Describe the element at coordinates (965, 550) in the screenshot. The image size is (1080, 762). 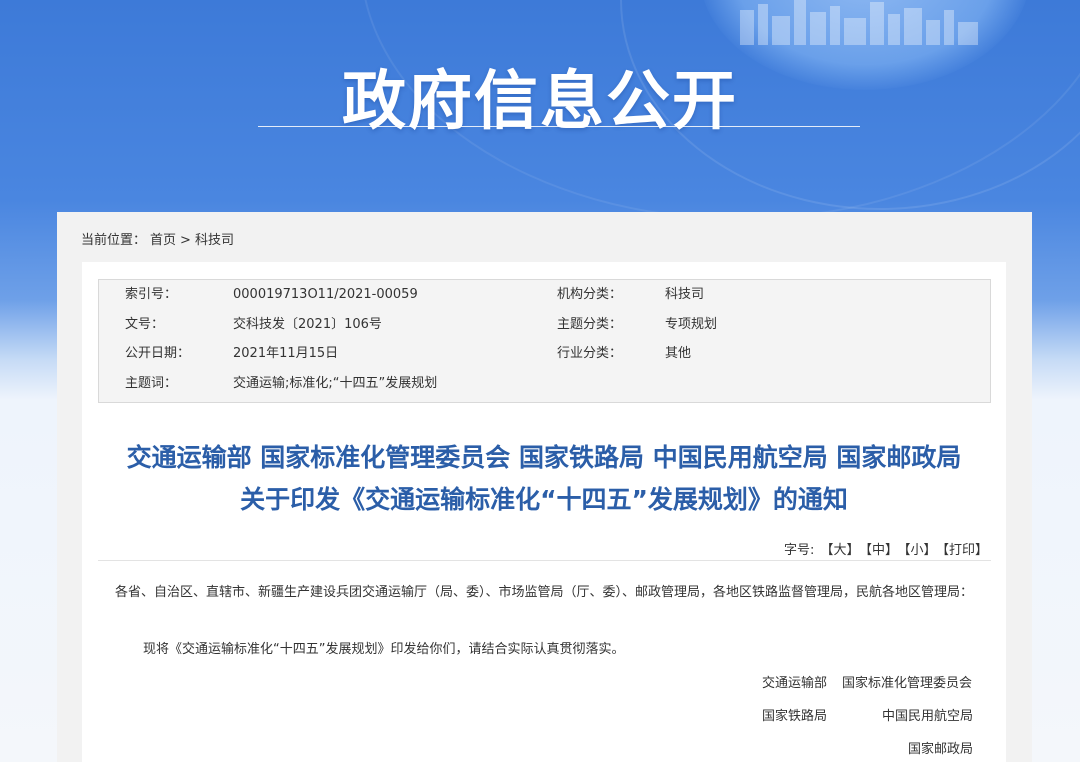
I see `print-button: 【打印】` at that location.